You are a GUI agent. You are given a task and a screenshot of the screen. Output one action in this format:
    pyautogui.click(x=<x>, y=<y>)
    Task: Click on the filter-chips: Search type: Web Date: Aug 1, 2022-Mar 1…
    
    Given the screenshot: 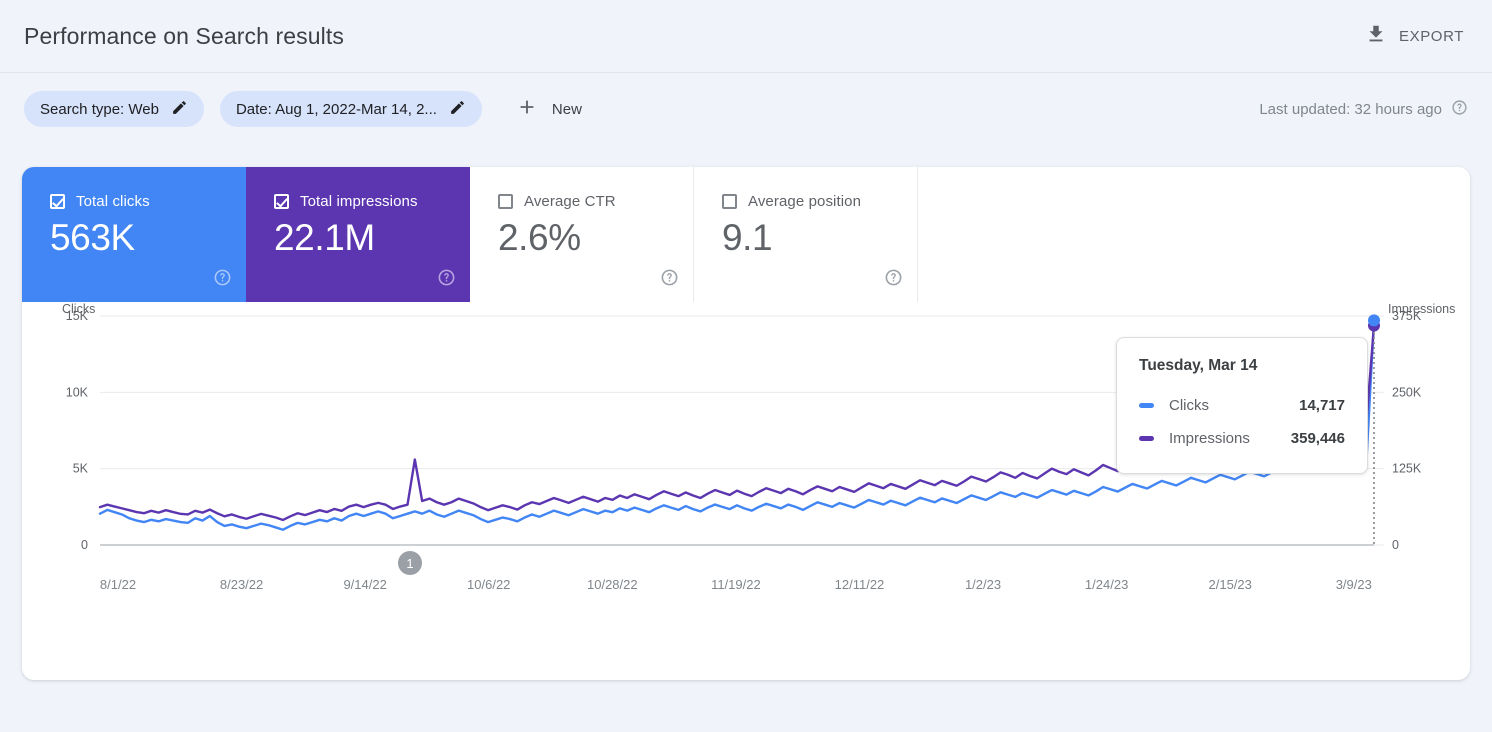 What is the action you would take?
    pyautogui.click(x=303, y=109)
    